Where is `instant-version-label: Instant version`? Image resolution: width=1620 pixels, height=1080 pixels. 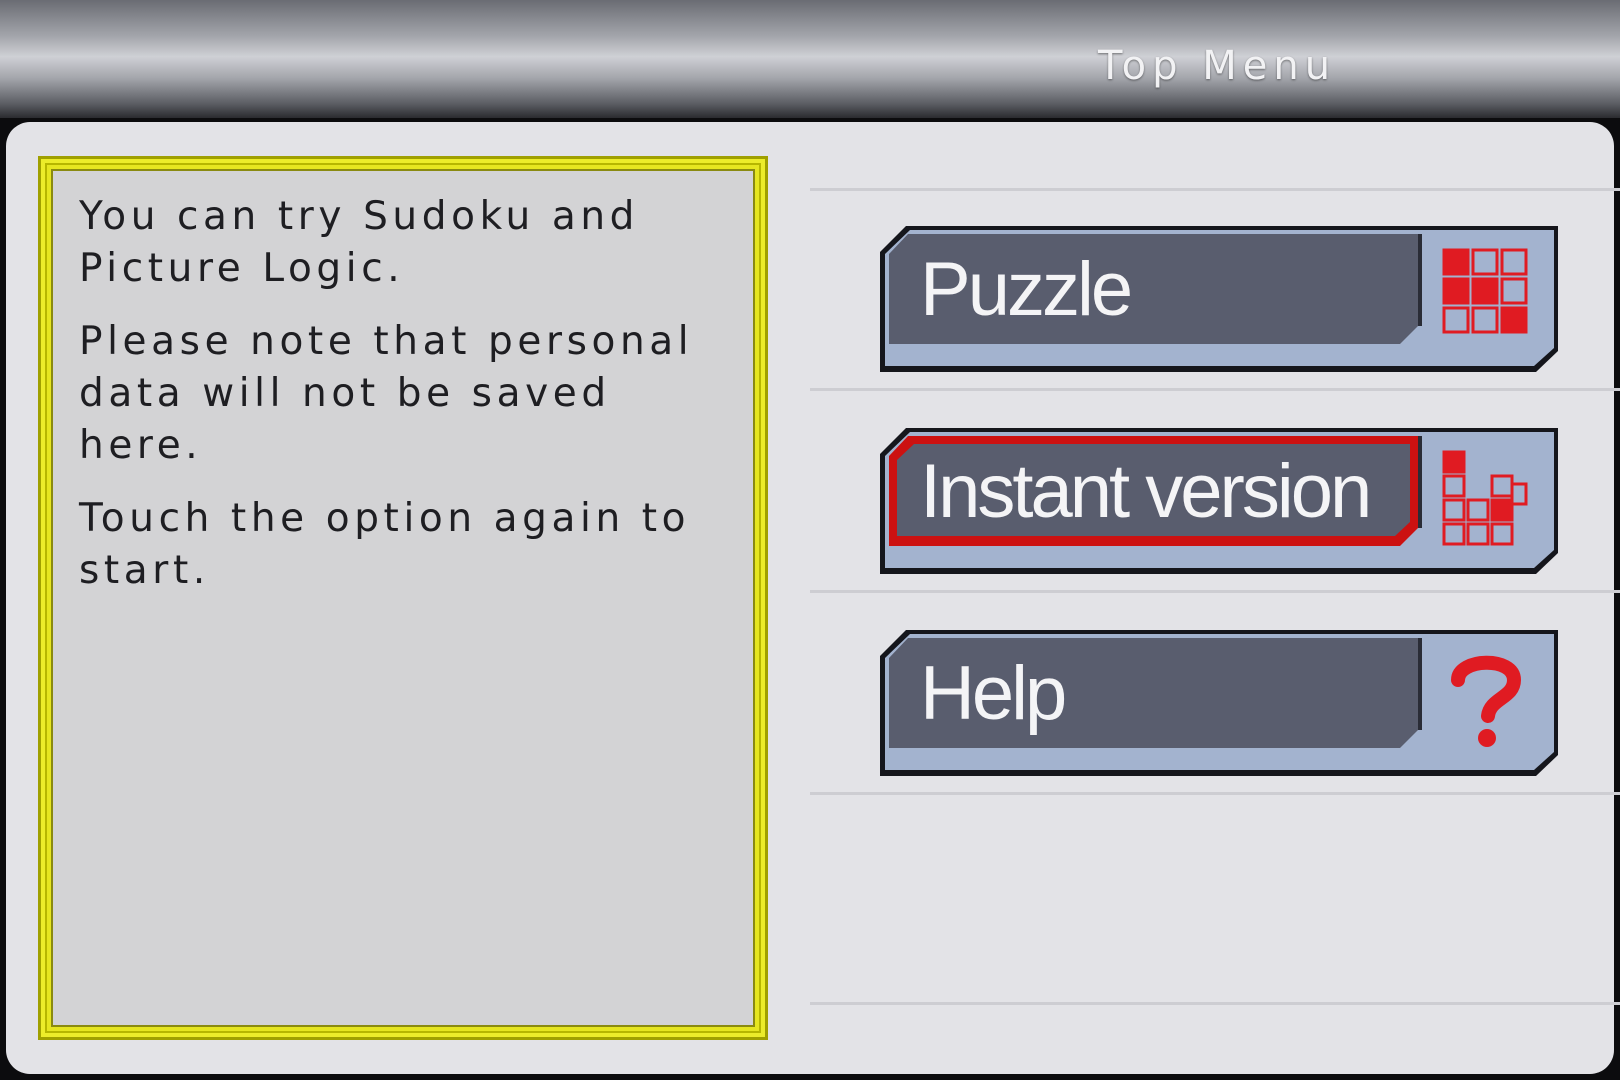 instant-version-label: Instant version is located at coordinates (1146, 491).